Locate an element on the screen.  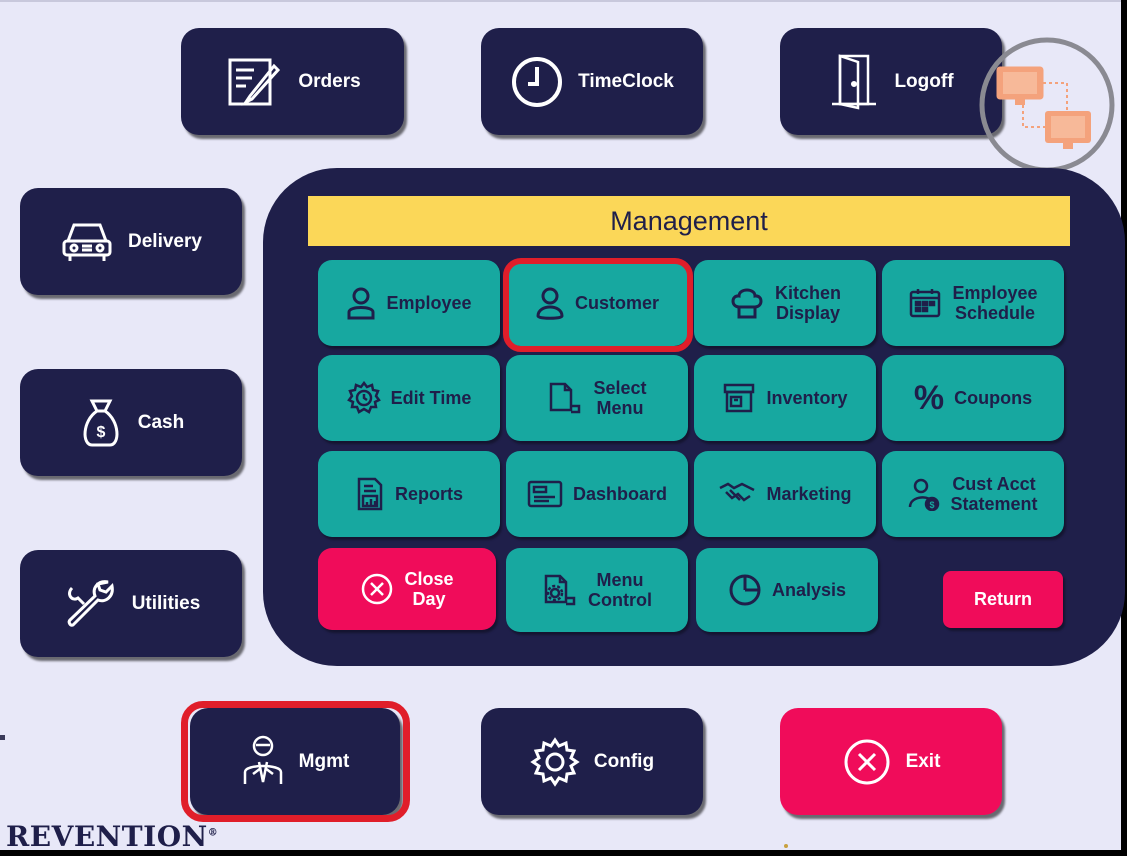
manager-icon is located at coordinates (262, 759).